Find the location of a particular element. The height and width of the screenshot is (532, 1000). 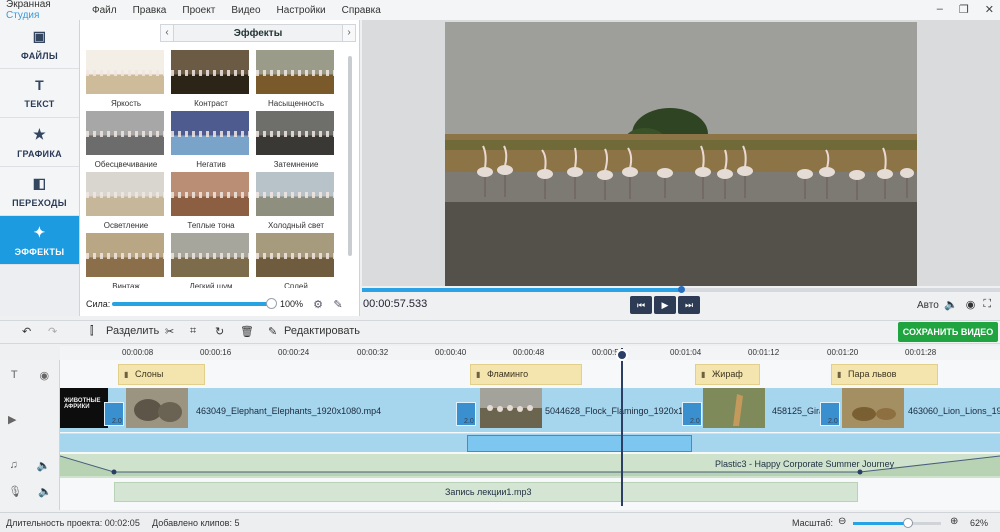

playback-progress-bar is located at coordinates (681, 289).